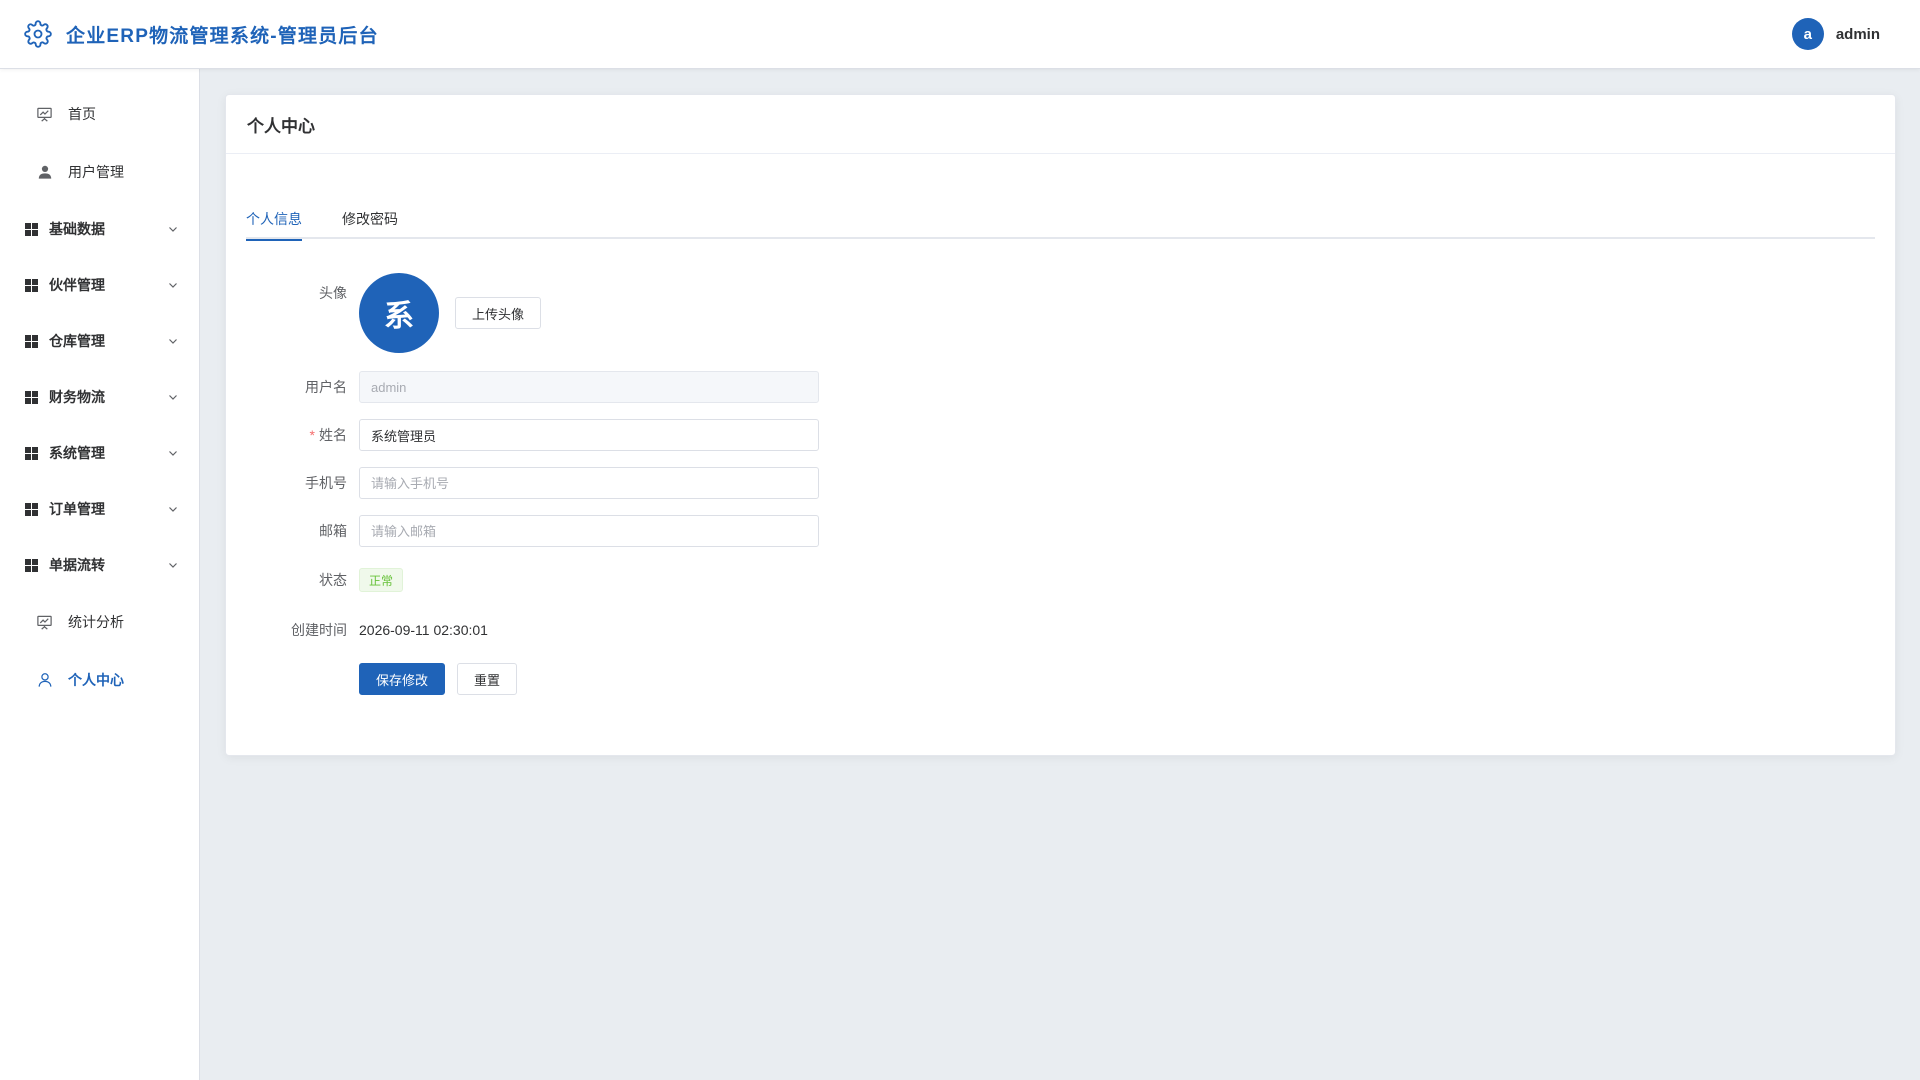 The image size is (1920, 1080). I want to click on tab-personal-info: 个人信息, so click(274, 220).